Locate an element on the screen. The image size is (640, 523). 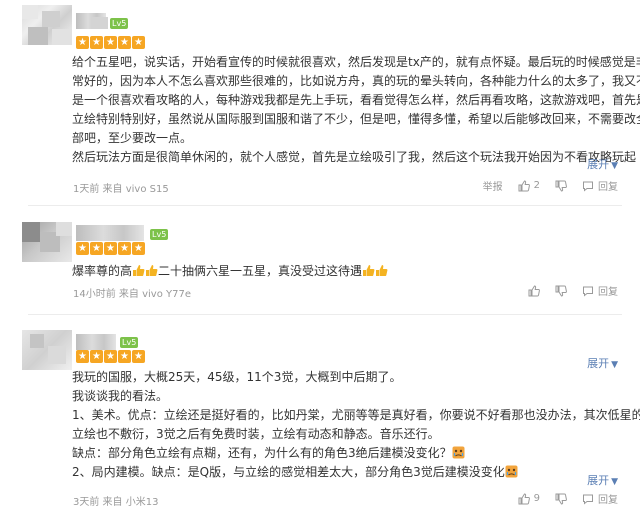
review-line-part: 缺点：部分角色立绘有点糊，还有，为什么有的角色3绝后建模没变化？ is located at coordinates (262, 453).